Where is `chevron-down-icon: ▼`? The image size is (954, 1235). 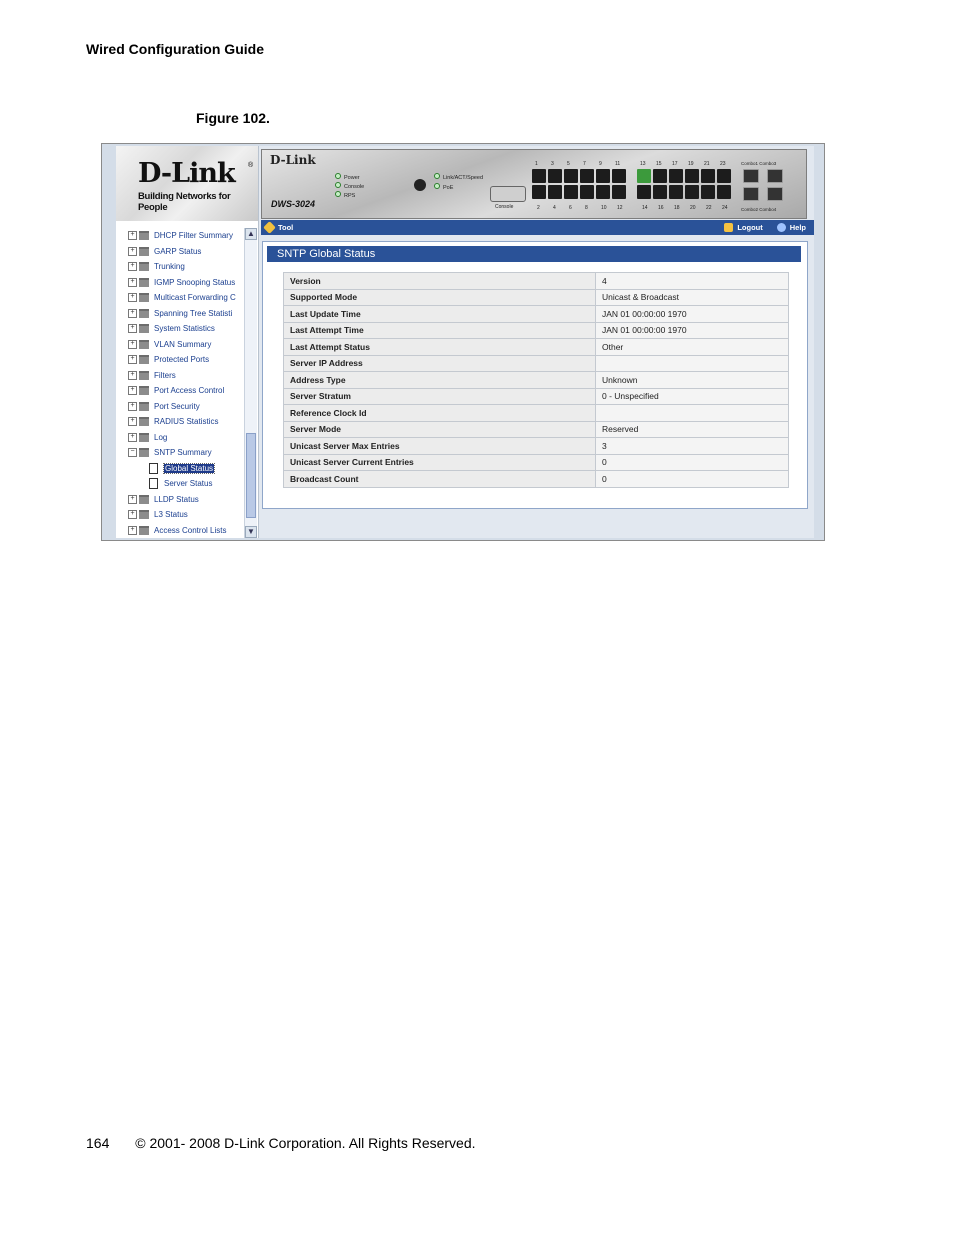
chevron-down-icon: ▼ is located at coordinates (251, 532).